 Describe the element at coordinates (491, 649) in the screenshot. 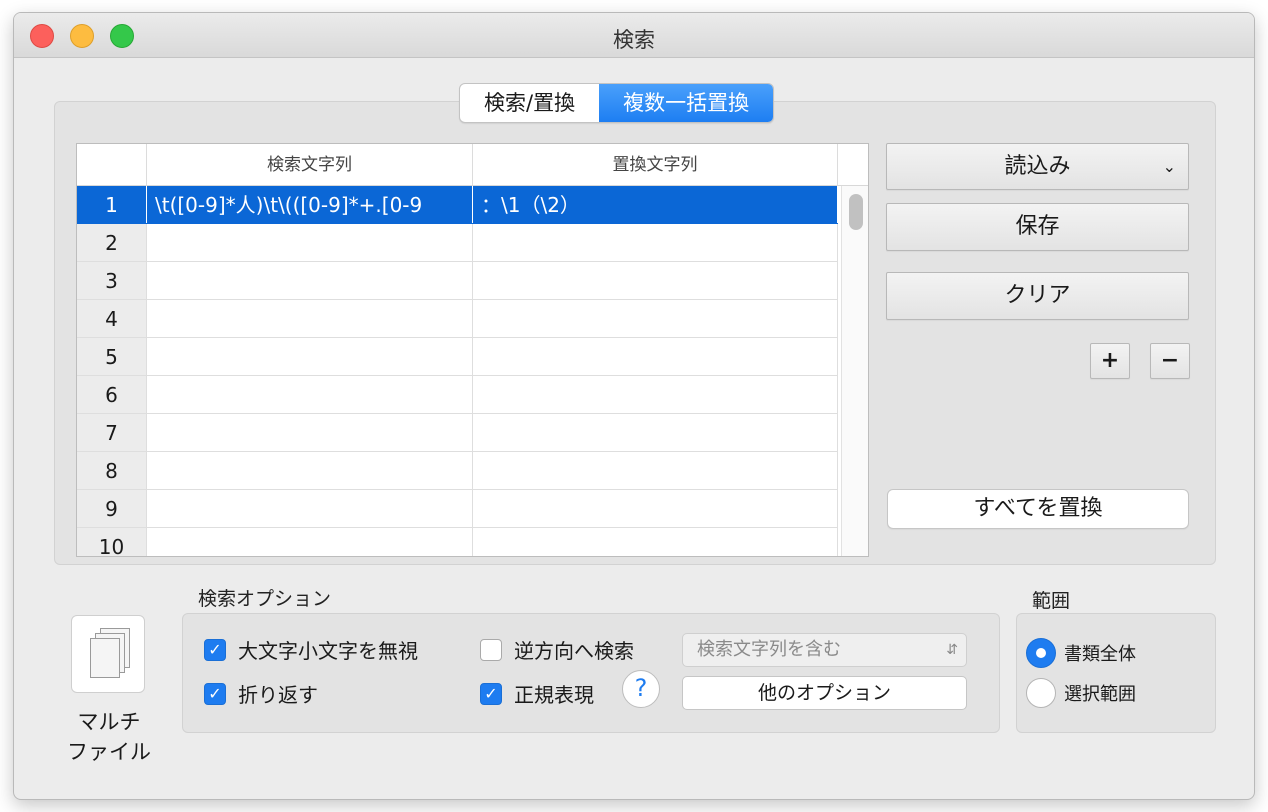

I see `checkbox-empty-icon` at that location.